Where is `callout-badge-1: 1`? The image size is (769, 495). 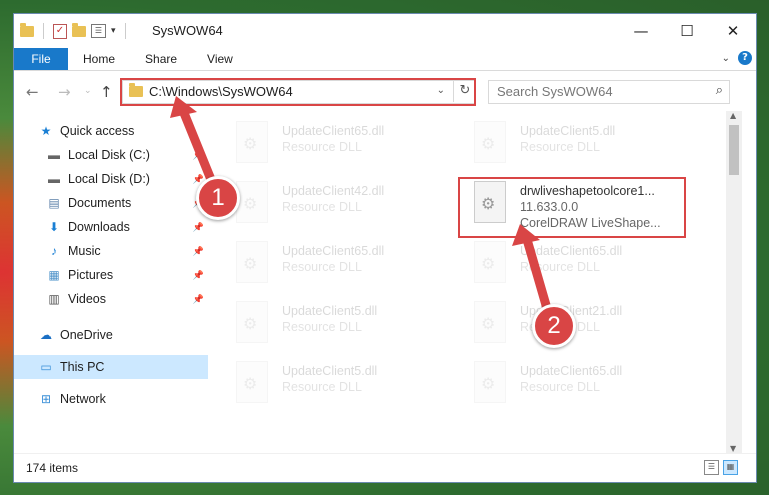
callout-badge-1: 1 is located at coordinates (218, 198).